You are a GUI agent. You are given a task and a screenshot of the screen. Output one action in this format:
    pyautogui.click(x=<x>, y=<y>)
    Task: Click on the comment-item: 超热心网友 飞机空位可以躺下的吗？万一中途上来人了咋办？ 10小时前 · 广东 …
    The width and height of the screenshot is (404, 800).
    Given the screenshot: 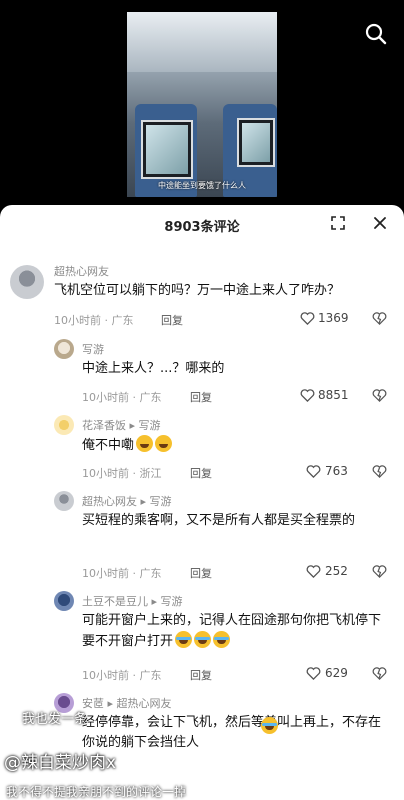 What is the action you would take?
    pyautogui.click(x=202, y=296)
    